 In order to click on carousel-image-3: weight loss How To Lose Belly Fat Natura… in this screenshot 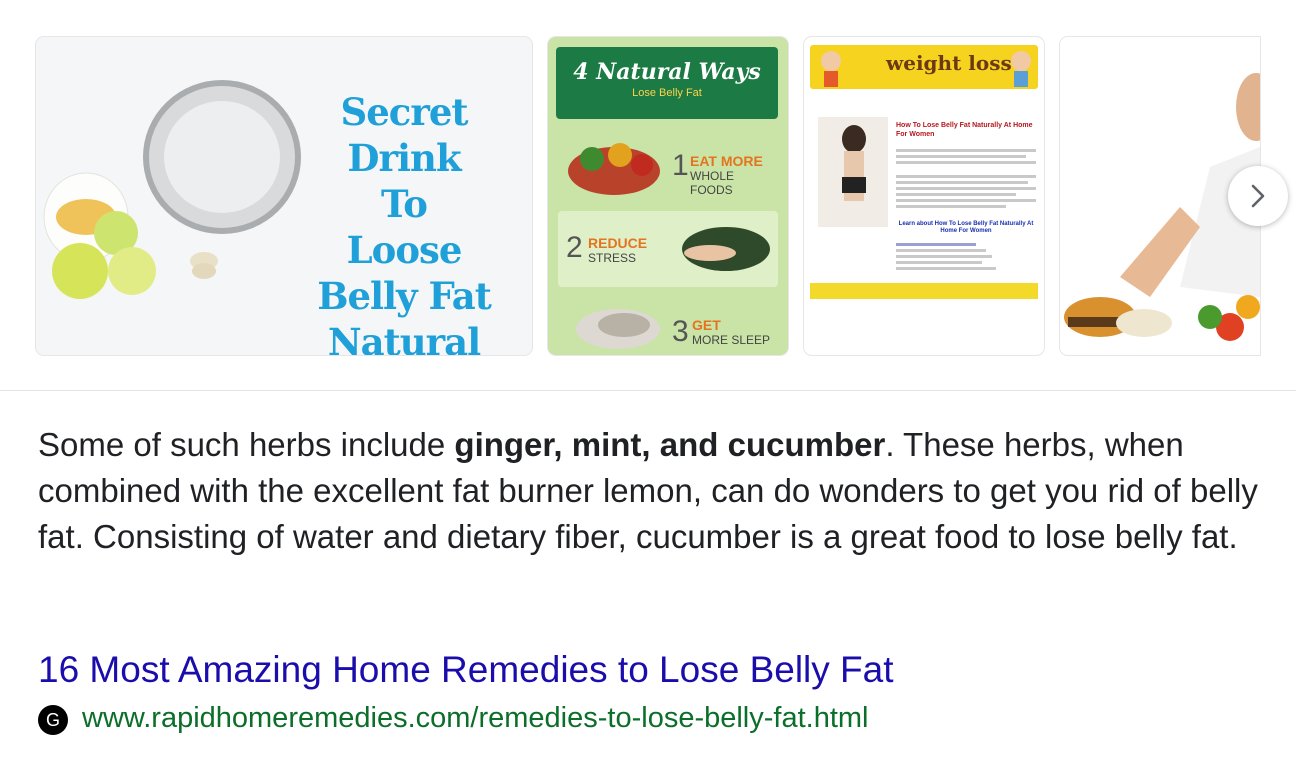, I will do `click(924, 196)`.